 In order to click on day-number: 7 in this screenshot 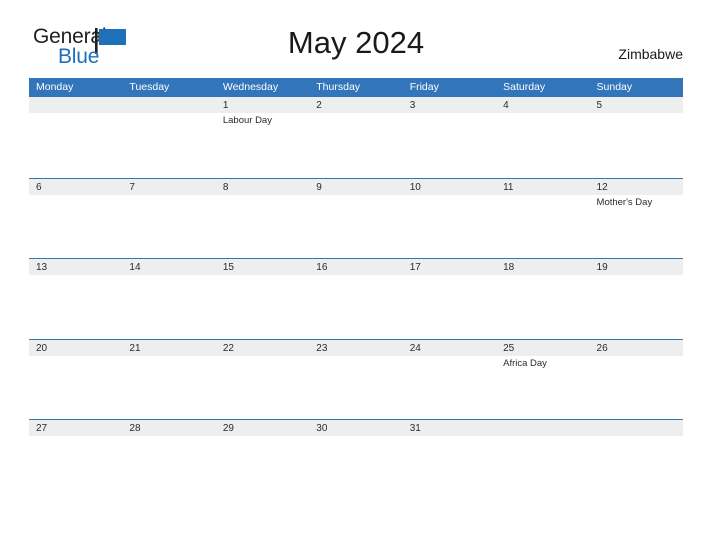, I will do `click(132, 187)`.